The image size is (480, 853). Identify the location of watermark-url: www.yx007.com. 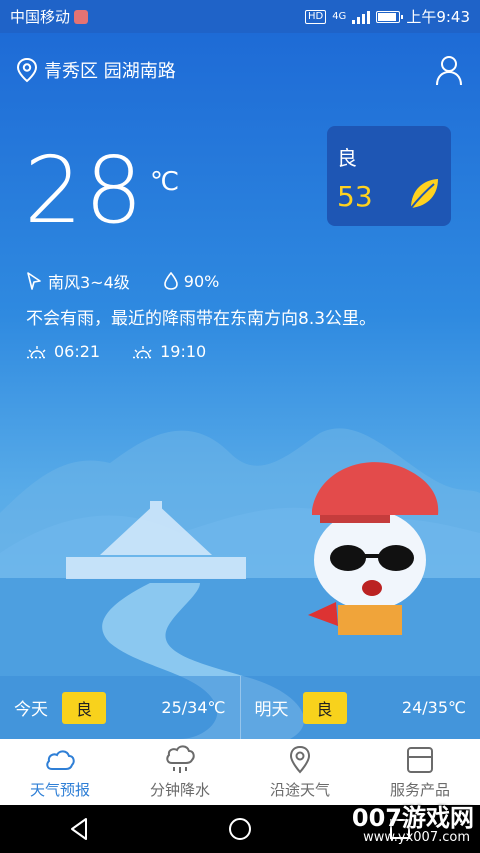
(416, 837).